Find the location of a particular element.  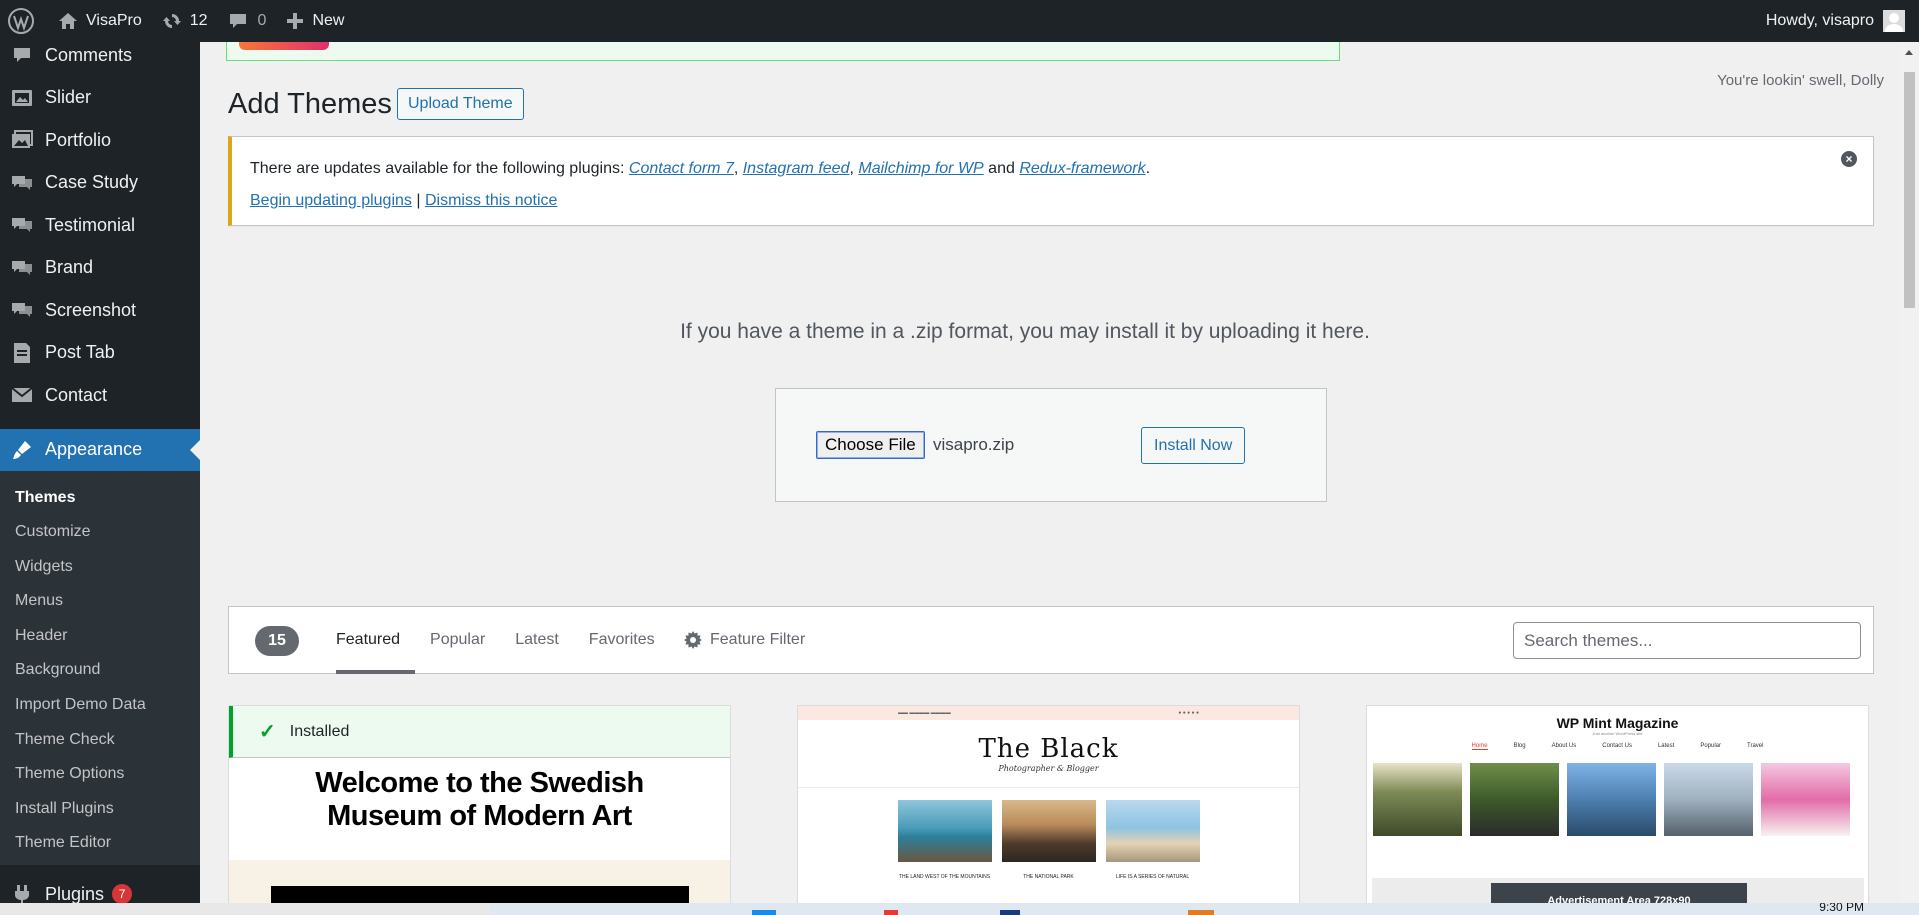

scroll-up-arrow-icon is located at coordinates (1909, 52).